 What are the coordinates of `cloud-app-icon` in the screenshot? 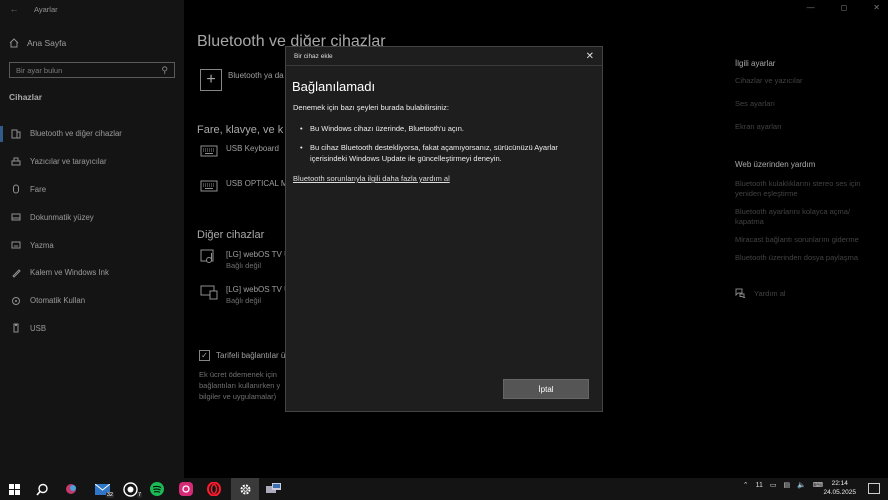 It's located at (71, 489).